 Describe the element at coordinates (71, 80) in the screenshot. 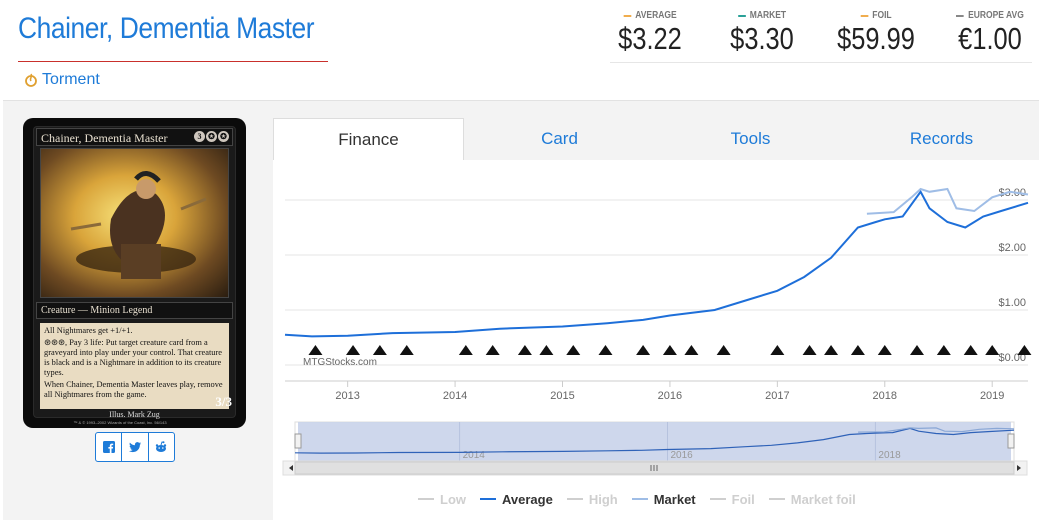

I see `set-name: Torment` at that location.